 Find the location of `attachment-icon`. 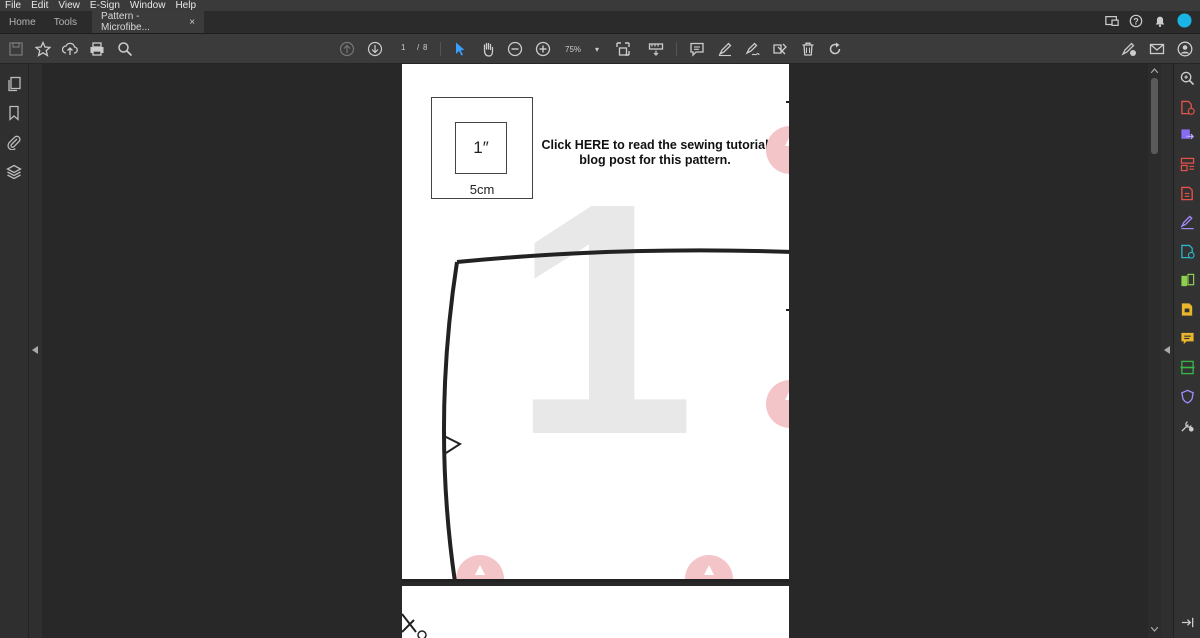

attachment-icon is located at coordinates (14, 142).